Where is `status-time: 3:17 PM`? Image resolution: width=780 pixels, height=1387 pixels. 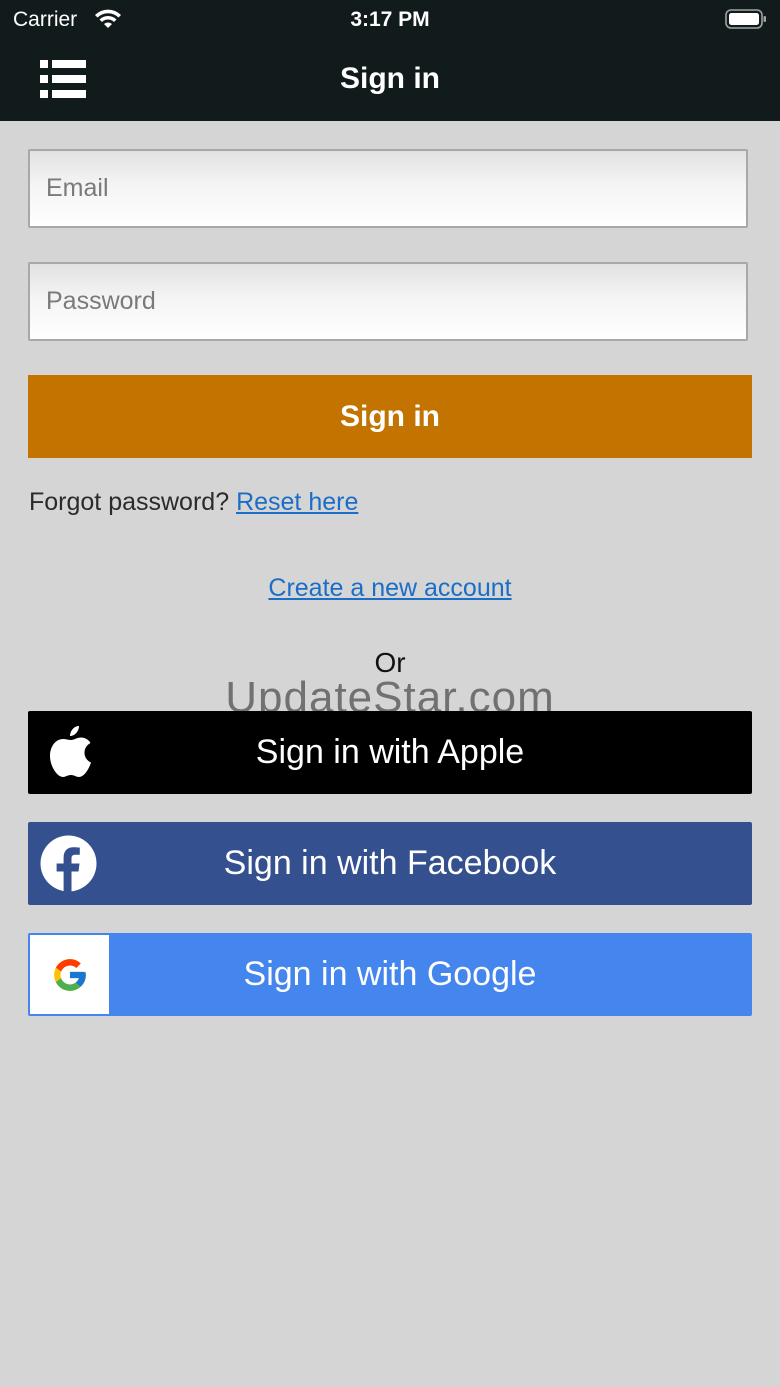
status-time: 3:17 PM is located at coordinates (390, 19).